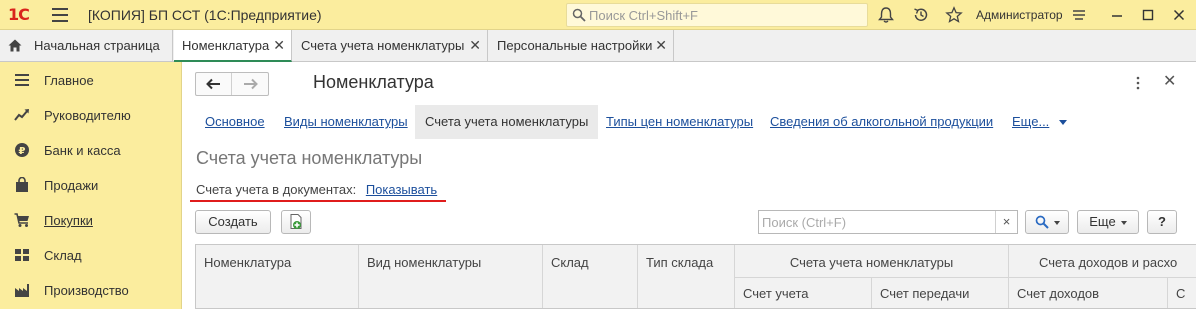 Image resolution: width=1196 pixels, height=309 pixels. Describe the element at coordinates (1019, 15) in the screenshot. I see `user-name: Администратор` at that location.